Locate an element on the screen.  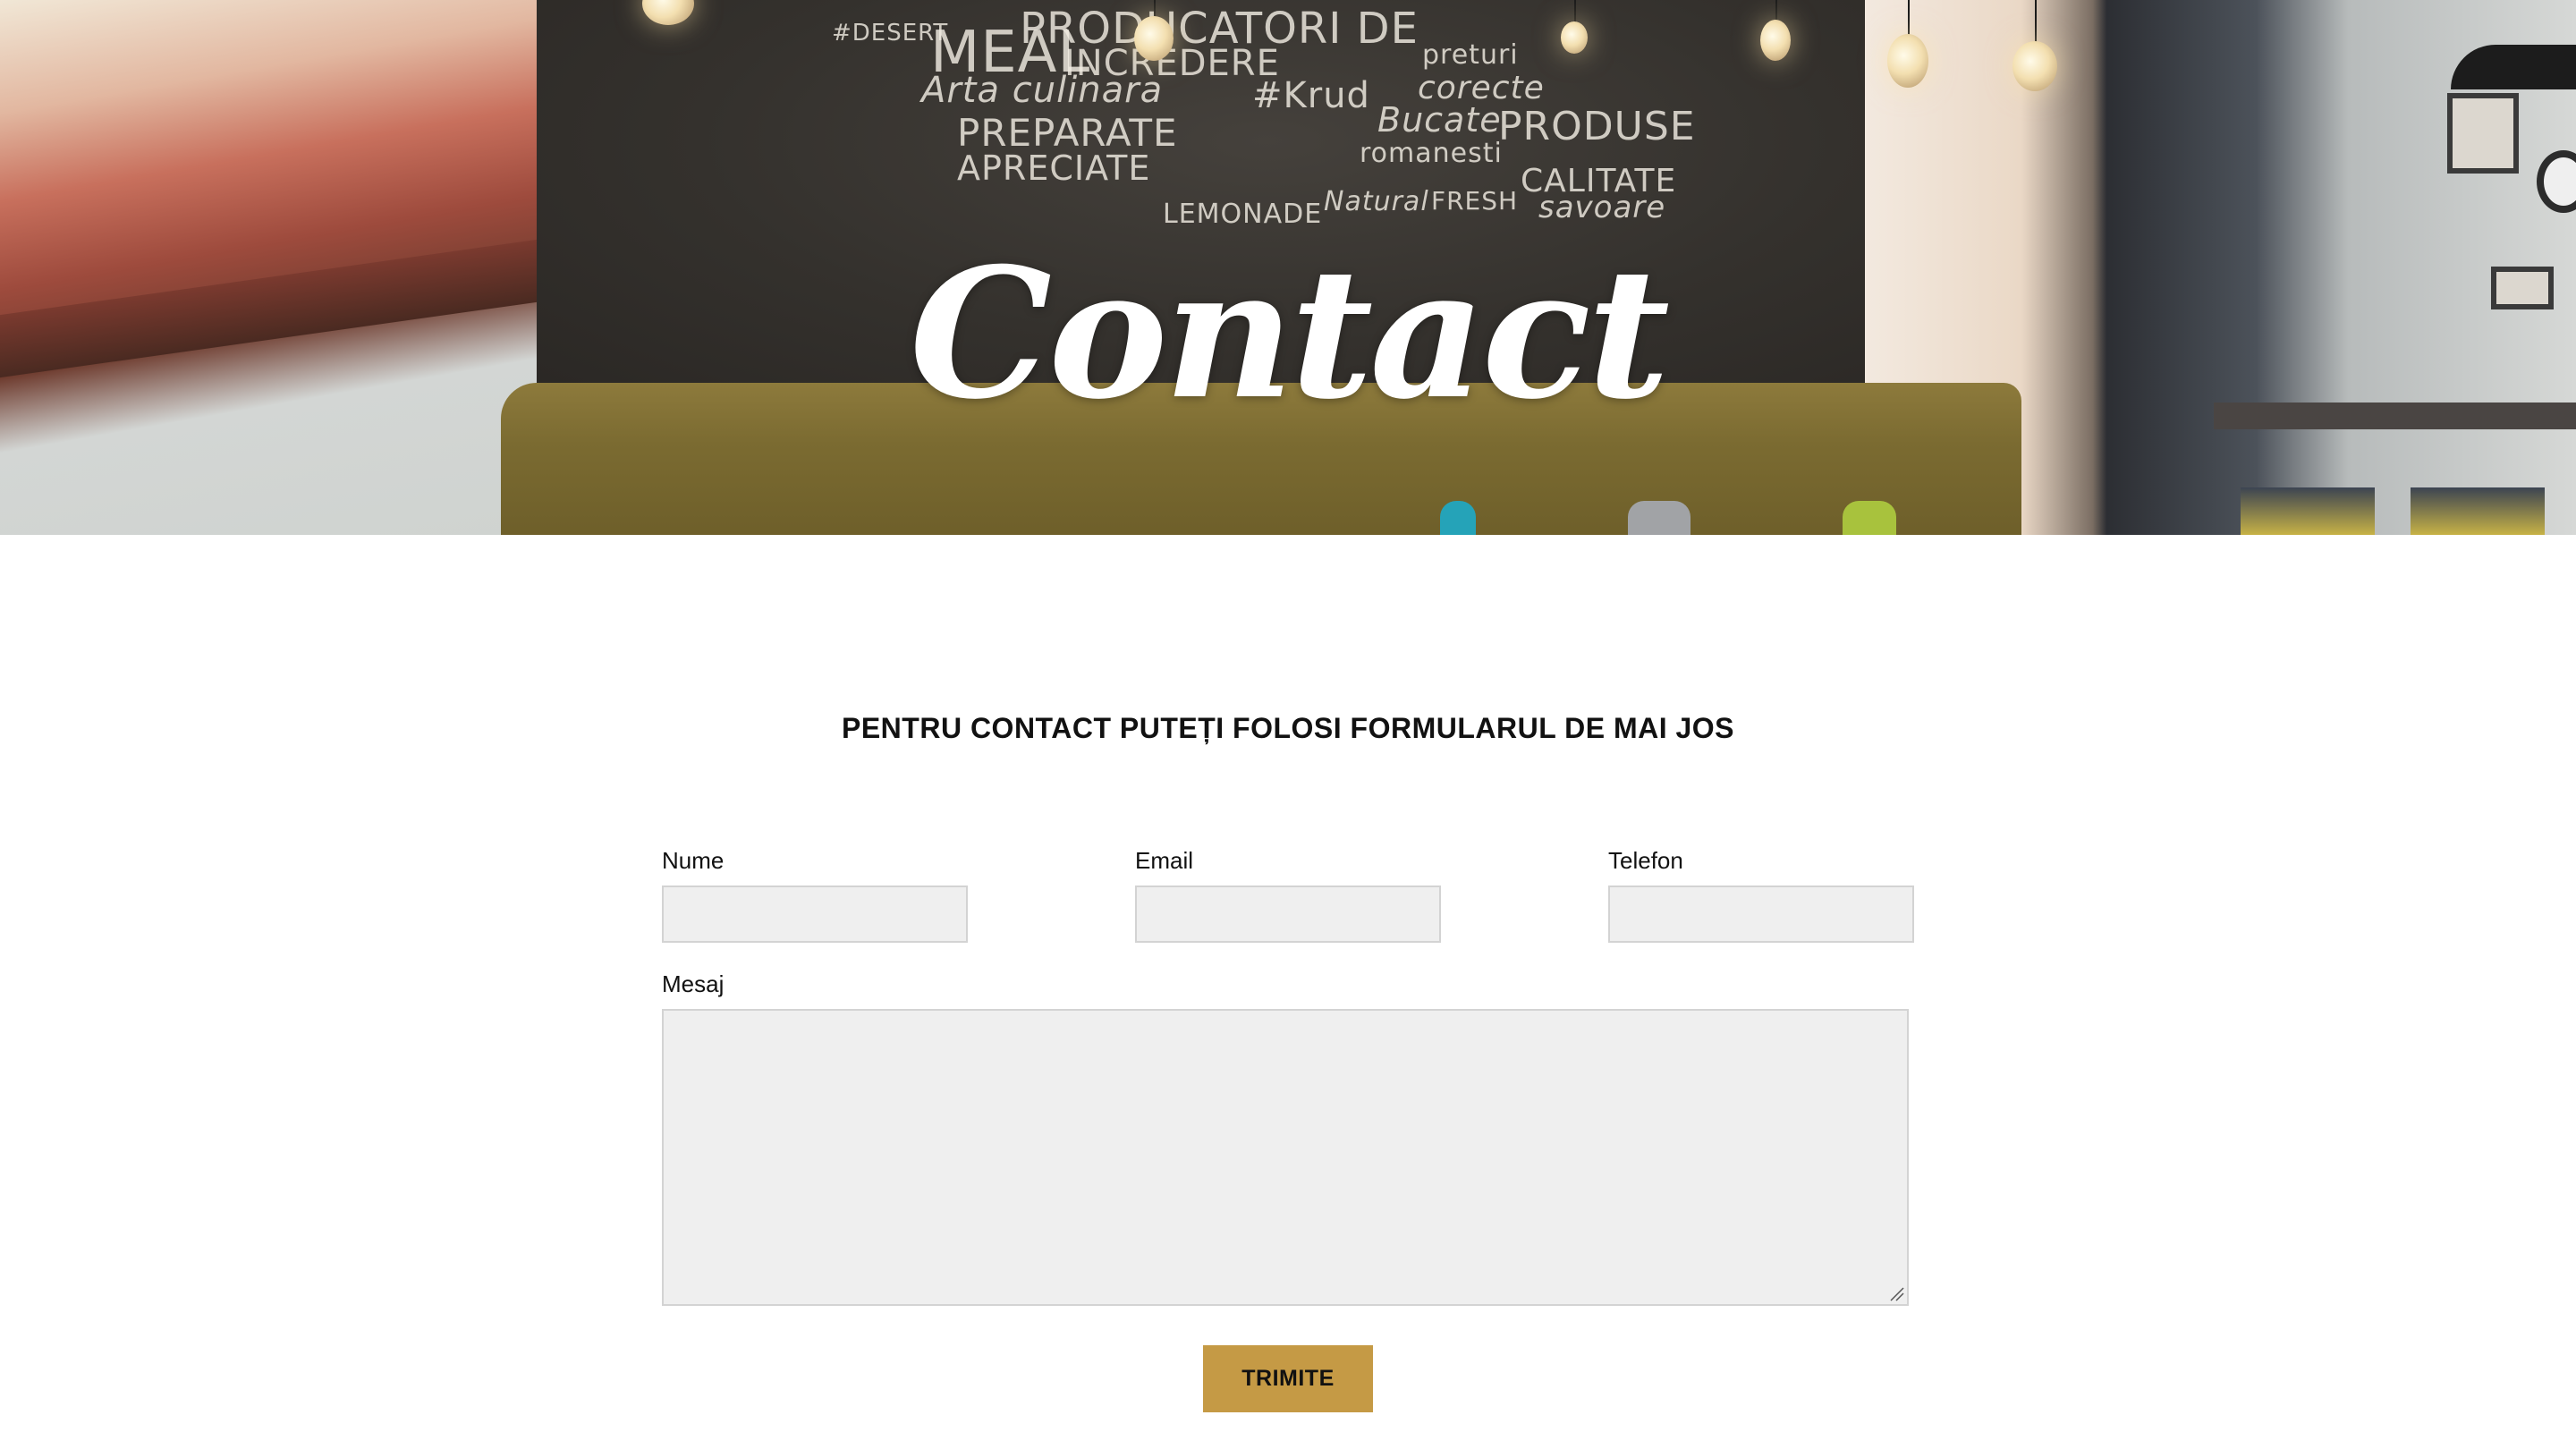
submit-button: TRIMITE is located at coordinates (1288, 1378).